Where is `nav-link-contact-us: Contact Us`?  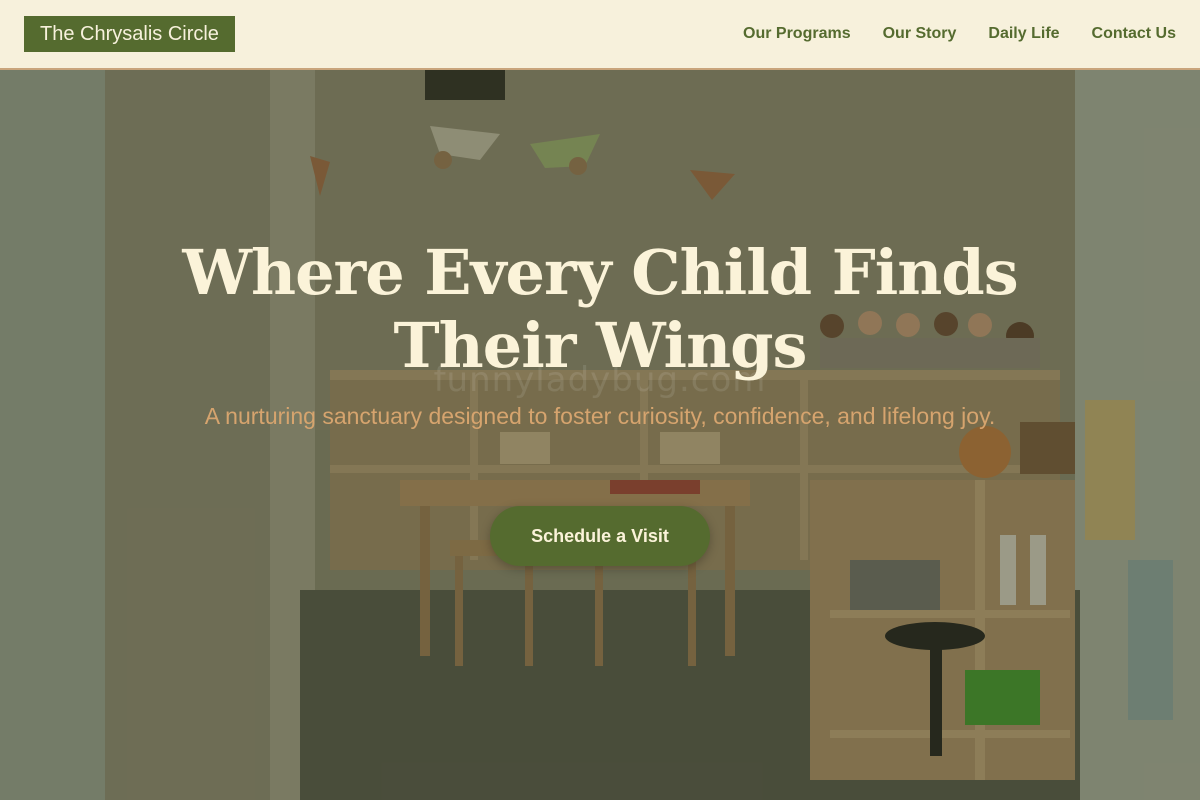 nav-link-contact-us: Contact Us is located at coordinates (1134, 34).